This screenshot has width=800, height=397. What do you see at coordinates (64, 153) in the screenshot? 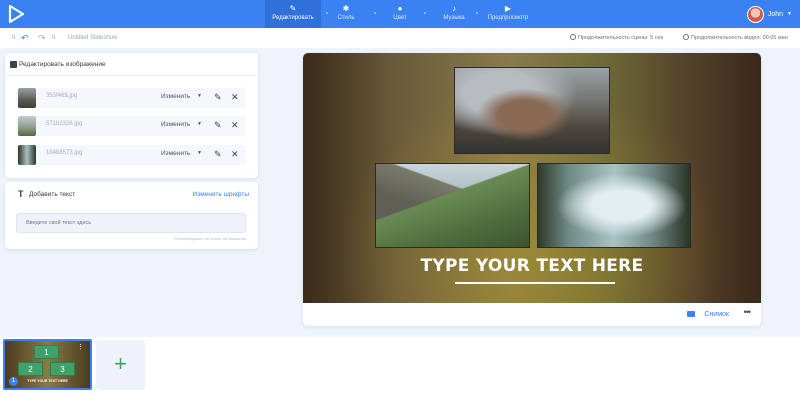
I see `image-filename: 184b8573.jpg` at bounding box center [64, 153].